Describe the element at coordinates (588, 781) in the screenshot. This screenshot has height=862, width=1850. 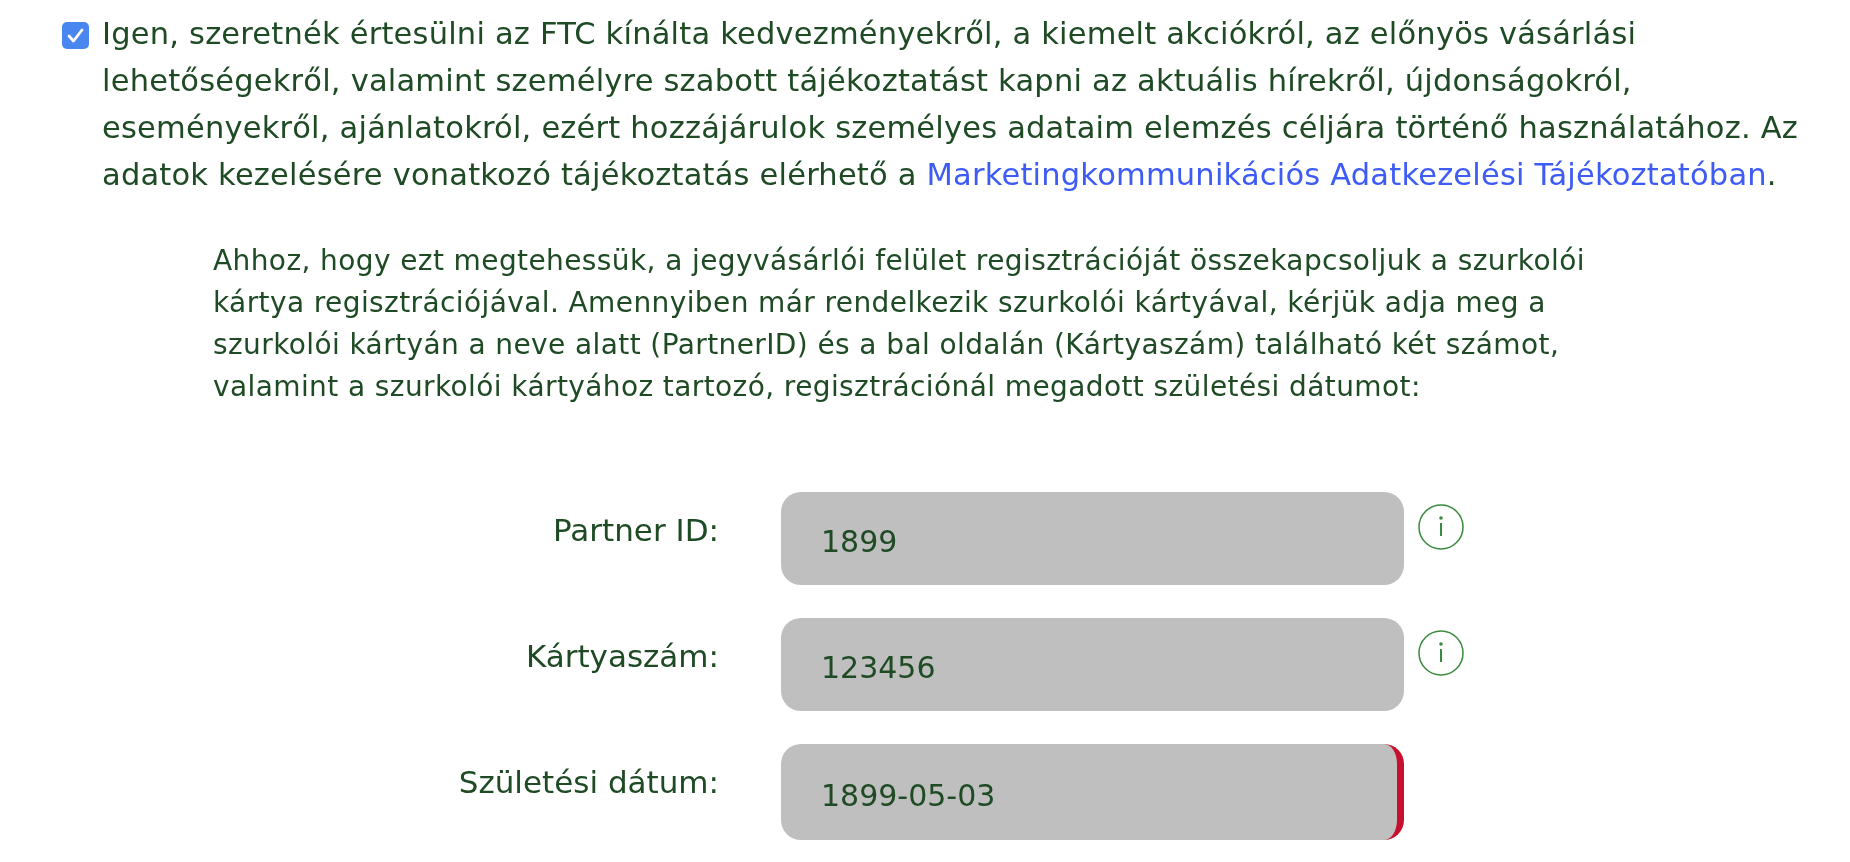
I see `field-label: Születési dátum:` at that location.